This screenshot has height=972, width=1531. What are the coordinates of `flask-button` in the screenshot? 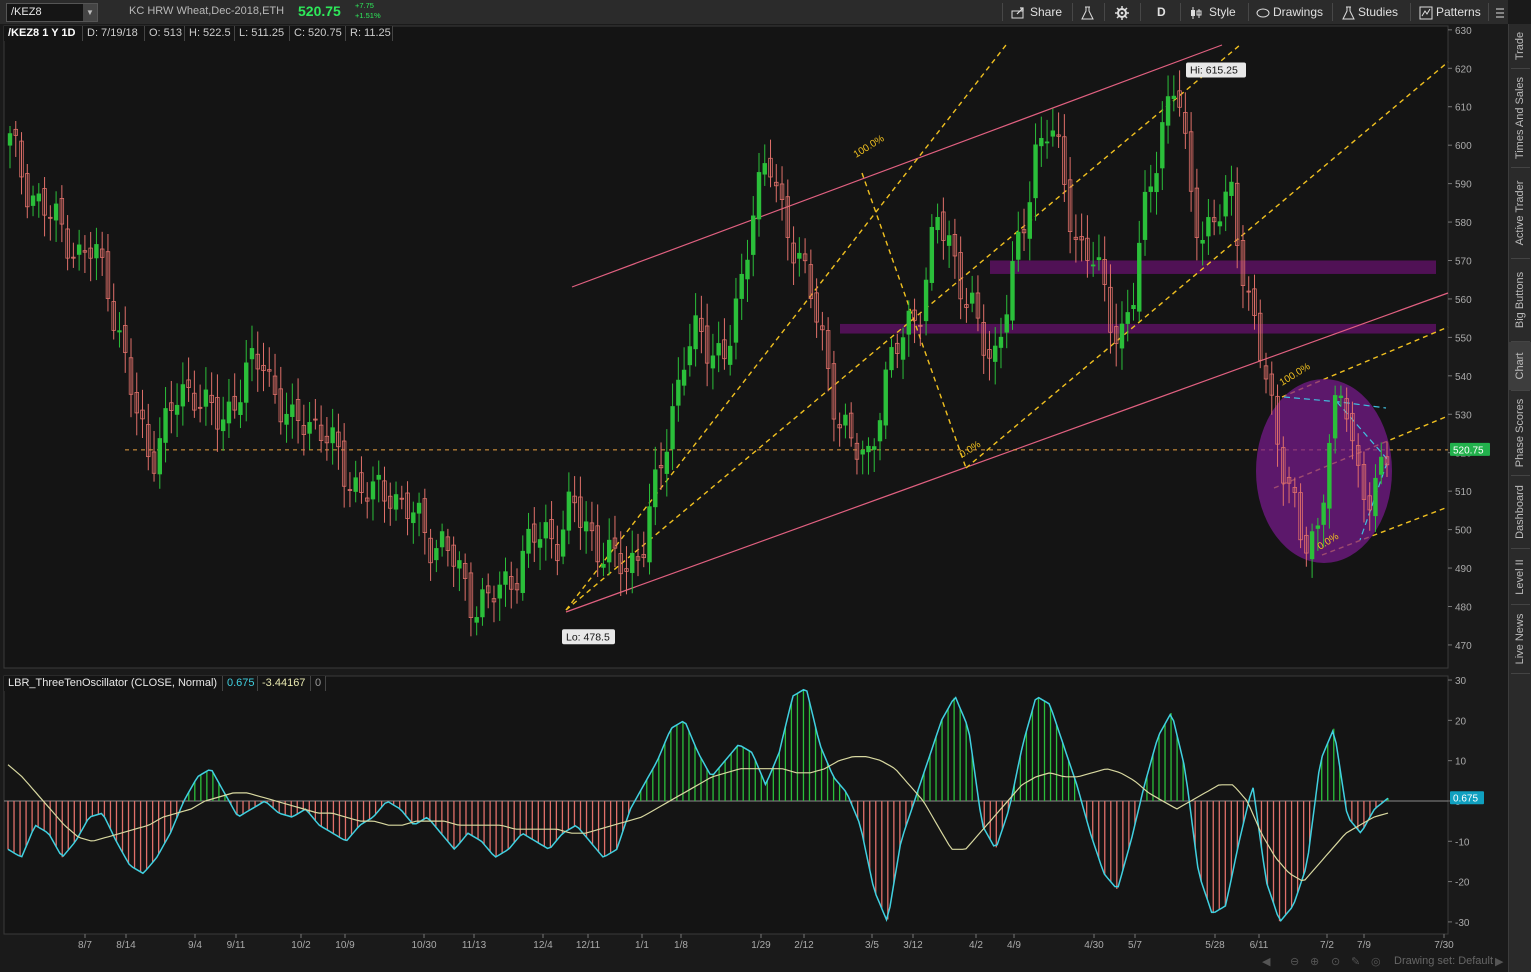 It's located at (1089, 12).